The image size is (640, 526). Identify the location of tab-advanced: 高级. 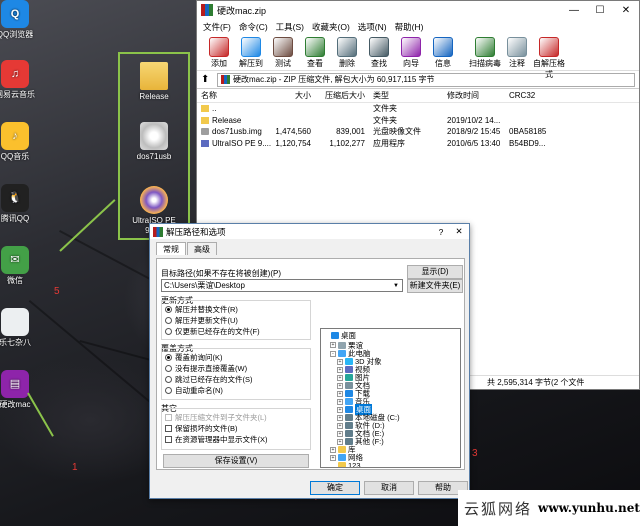
(202, 248).